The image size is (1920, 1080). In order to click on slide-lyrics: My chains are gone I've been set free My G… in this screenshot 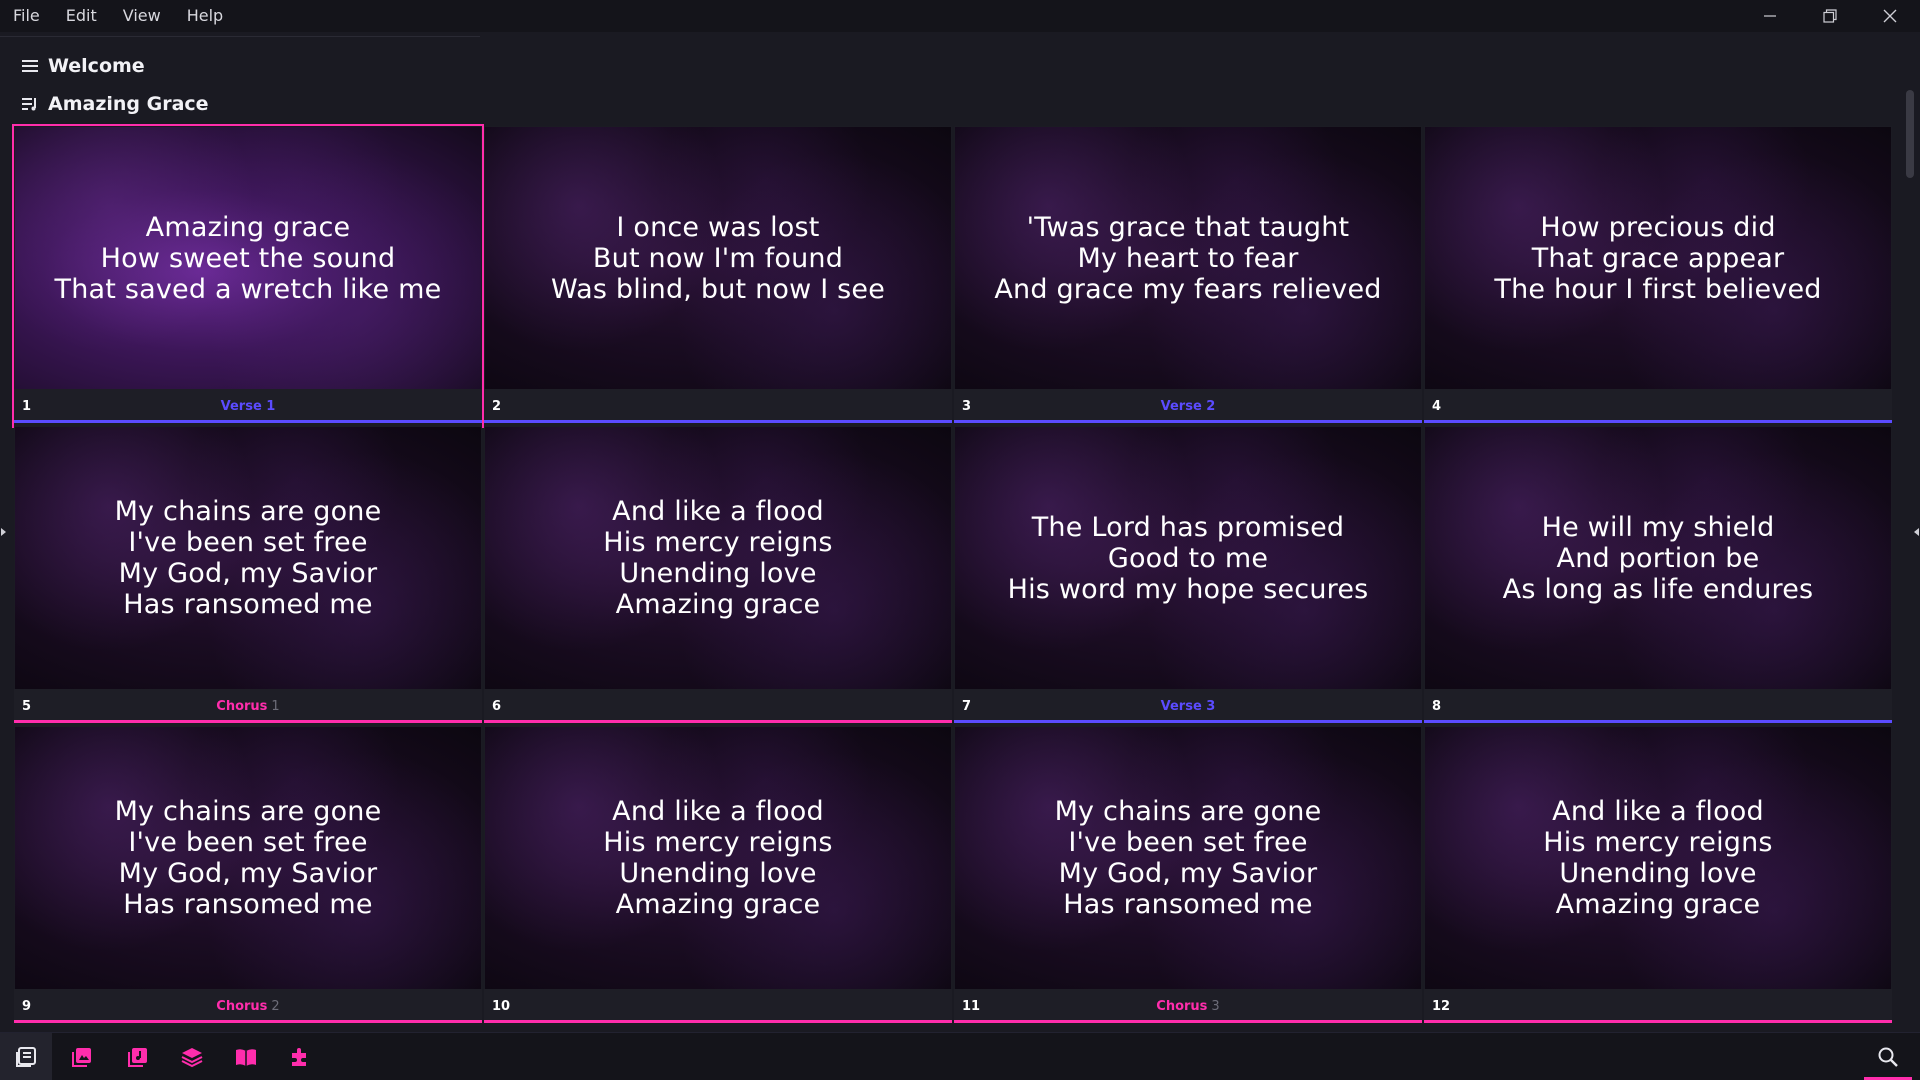, I will do `click(1188, 858)`.